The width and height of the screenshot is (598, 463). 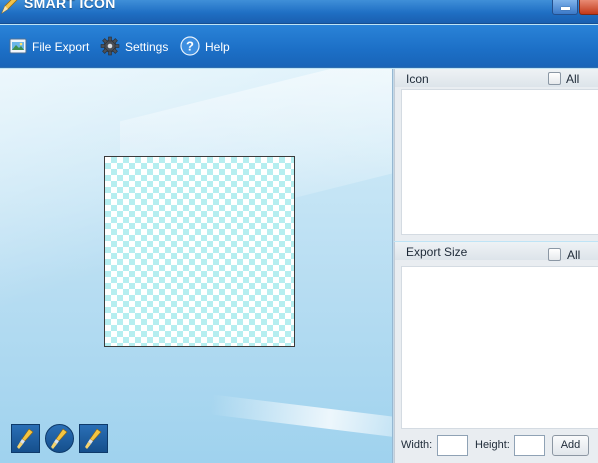 I want to click on export-all-checkbox, so click(x=554, y=254).